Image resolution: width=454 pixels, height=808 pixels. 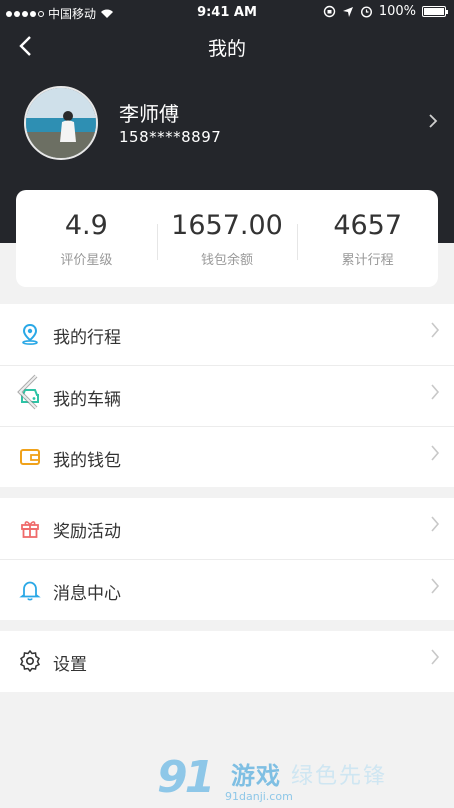 I want to click on menu-item-my-trips: 我的行程, so click(x=227, y=334).